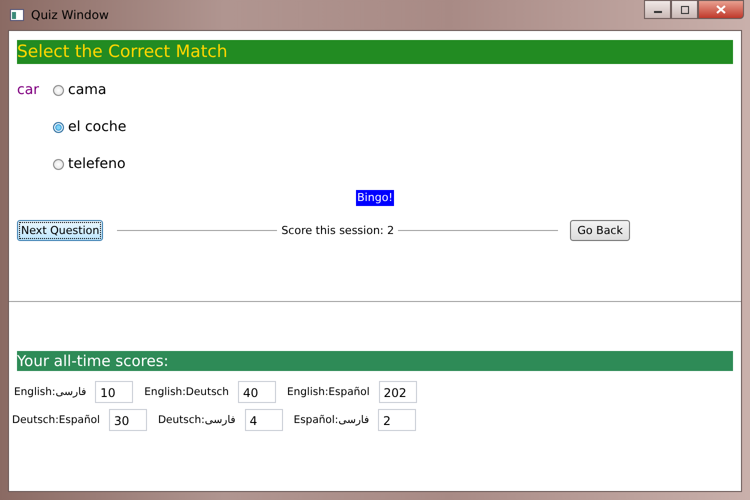 This screenshot has width=750, height=500. Describe the element at coordinates (600, 230) in the screenshot. I see `go-back-button: Go Back` at that location.